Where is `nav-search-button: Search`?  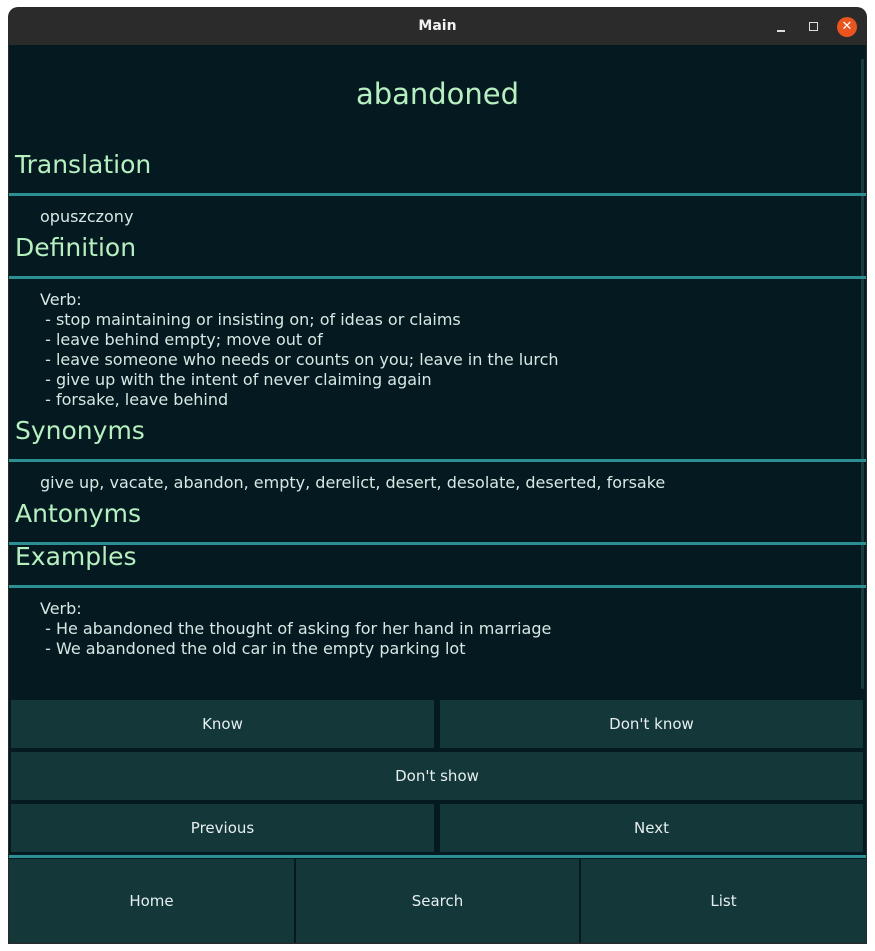
nav-search-button: Search is located at coordinates (437, 901).